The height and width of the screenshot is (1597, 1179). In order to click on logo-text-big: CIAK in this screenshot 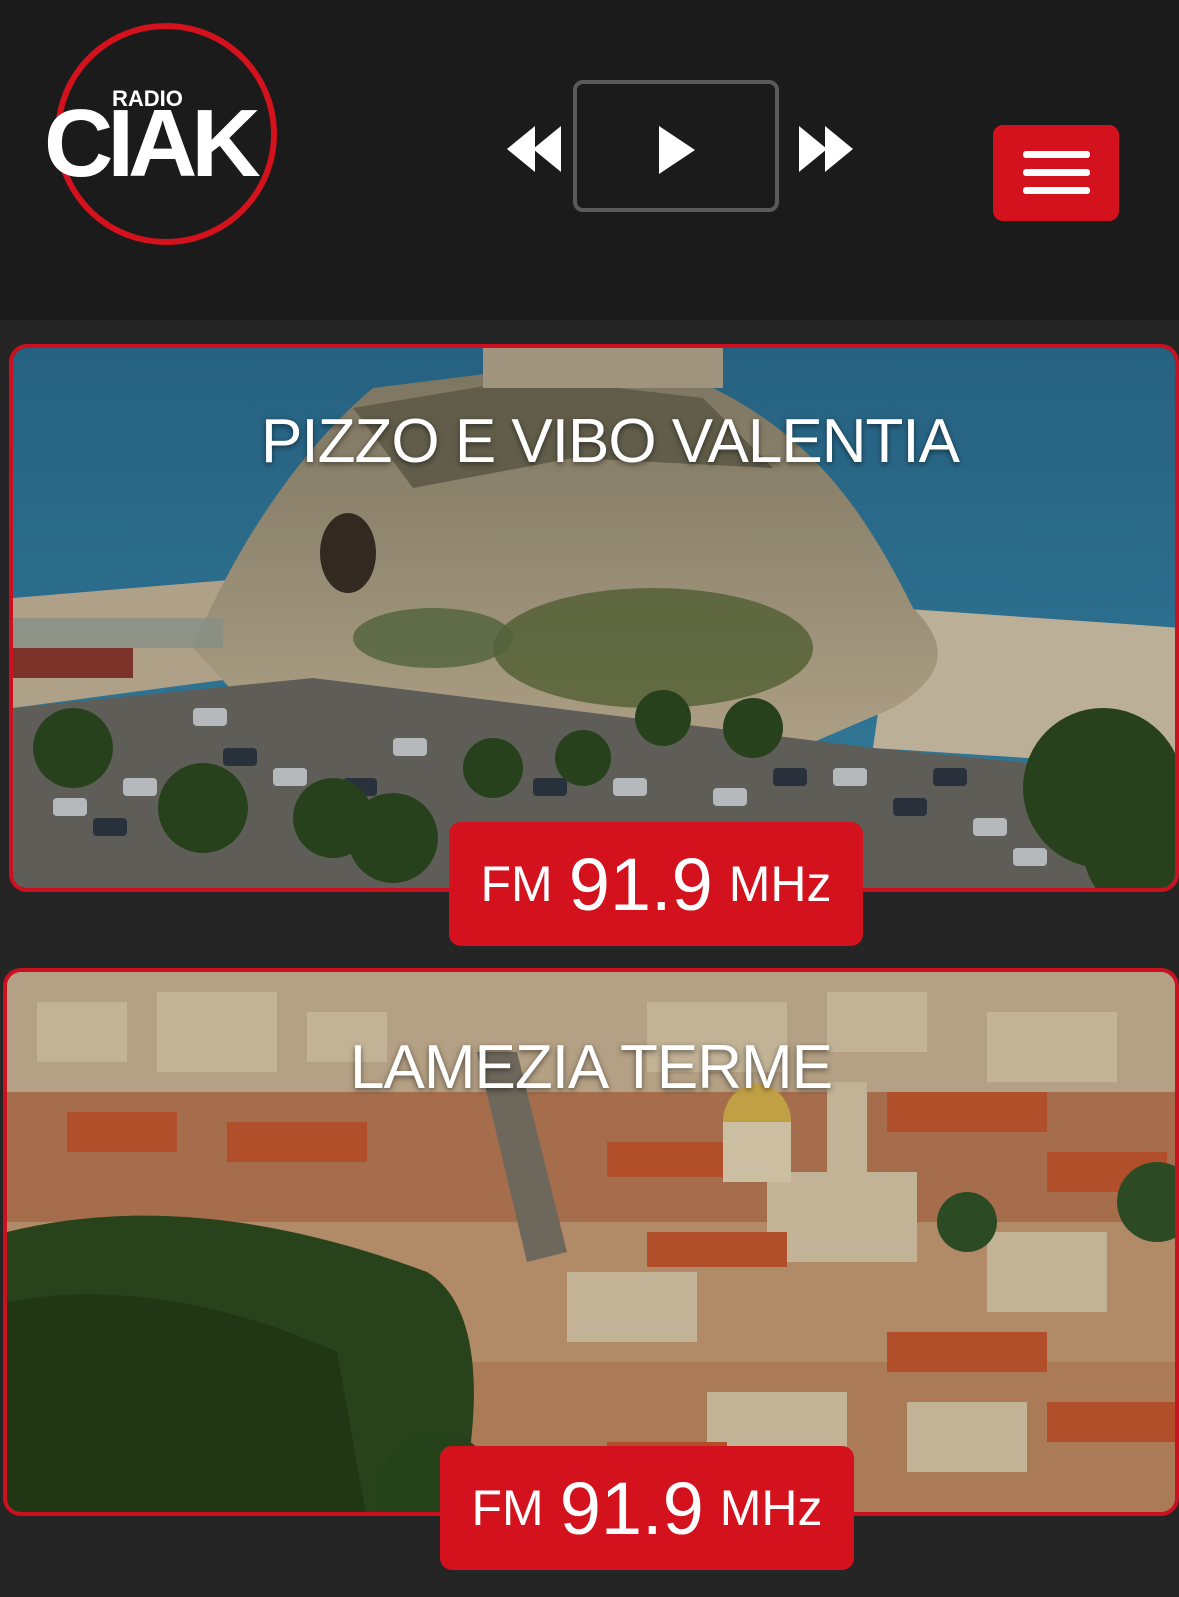, I will do `click(152, 143)`.